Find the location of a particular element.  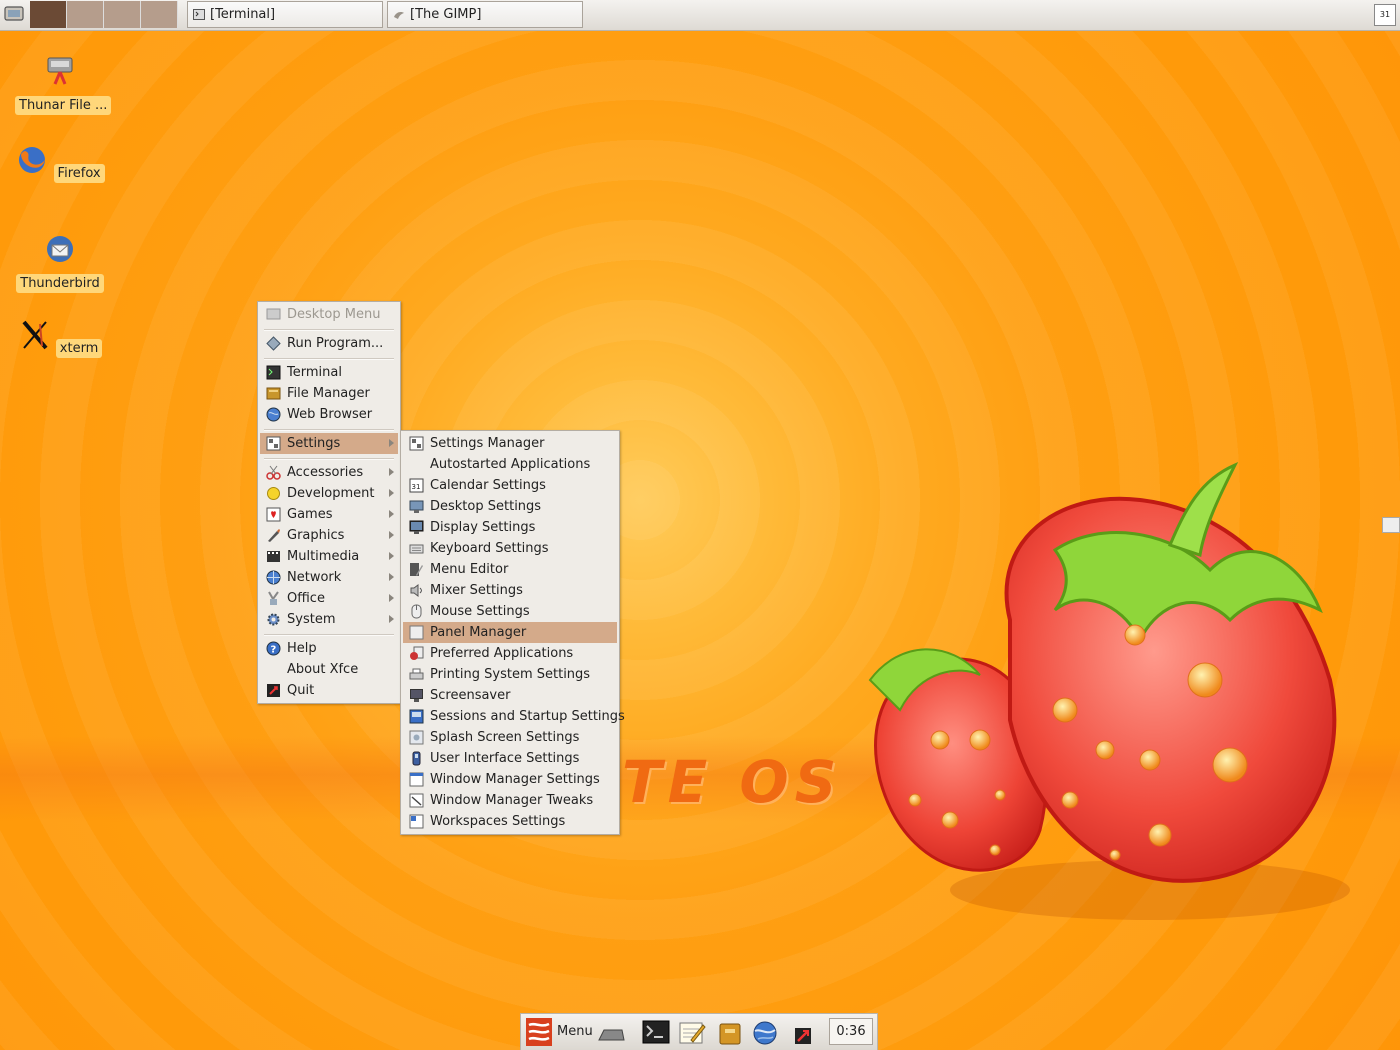

terminal-icon is located at coordinates (273, 372).